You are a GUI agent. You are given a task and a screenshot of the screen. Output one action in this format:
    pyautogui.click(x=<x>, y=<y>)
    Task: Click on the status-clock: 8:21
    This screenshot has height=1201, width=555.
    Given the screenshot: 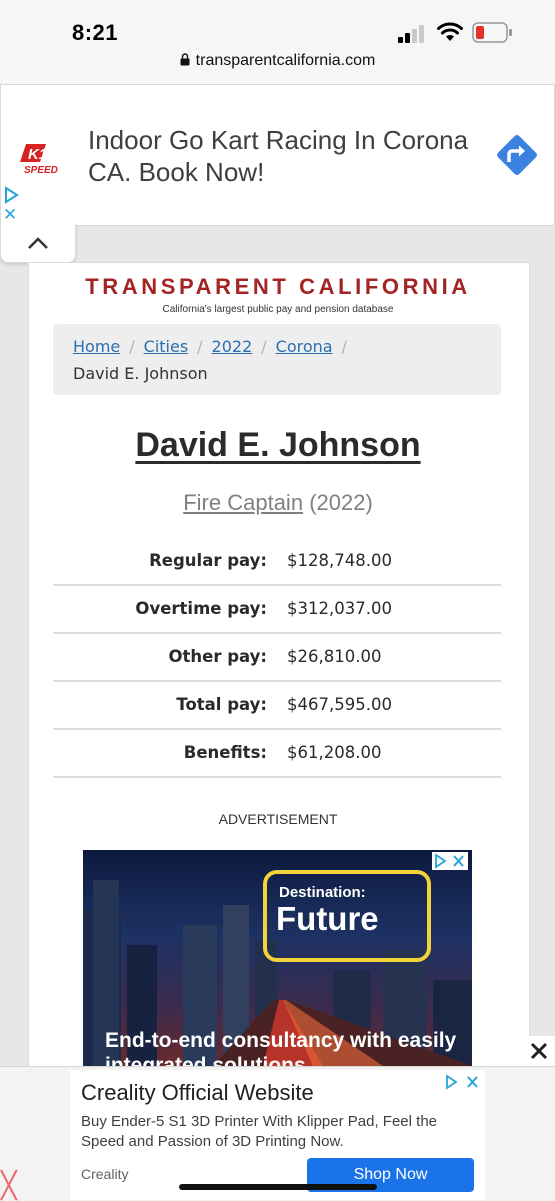 What is the action you would take?
    pyautogui.click(x=95, y=32)
    